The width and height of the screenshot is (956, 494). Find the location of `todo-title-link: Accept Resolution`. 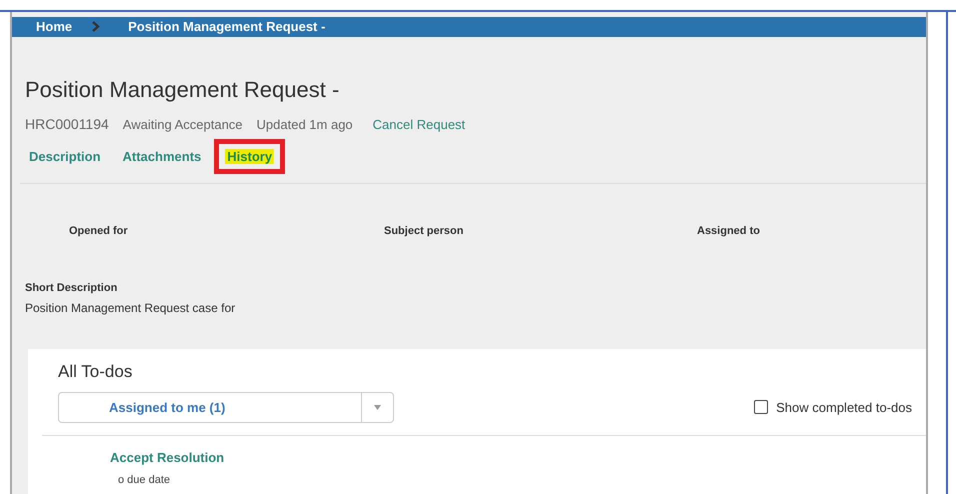

todo-title-link: Accept Resolution is located at coordinates (167, 457).